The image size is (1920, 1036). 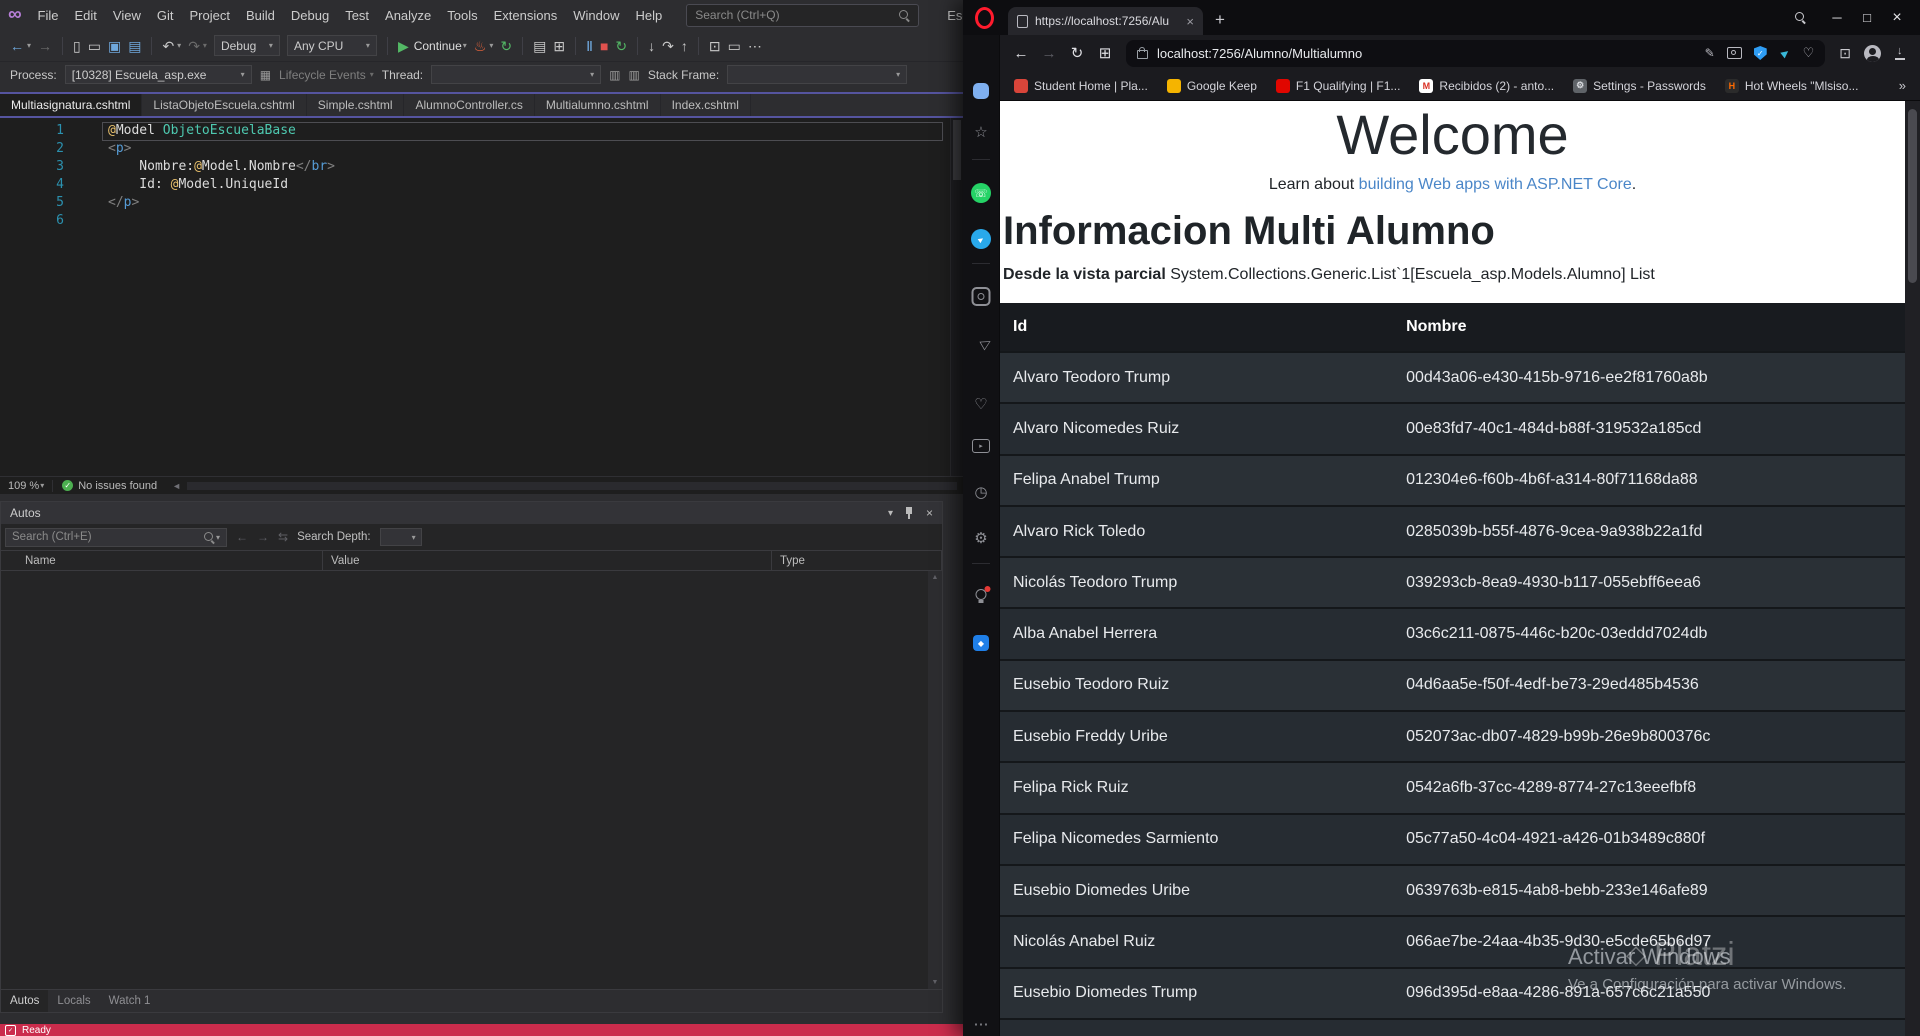 I want to click on undo-icon: ↶, so click(x=168, y=46).